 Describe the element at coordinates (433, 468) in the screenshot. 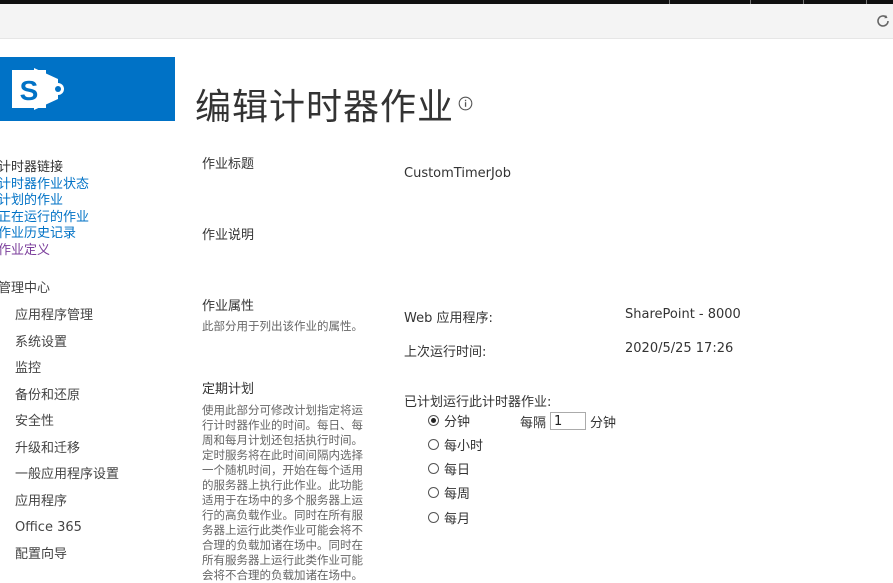

I see `radio-daily` at that location.